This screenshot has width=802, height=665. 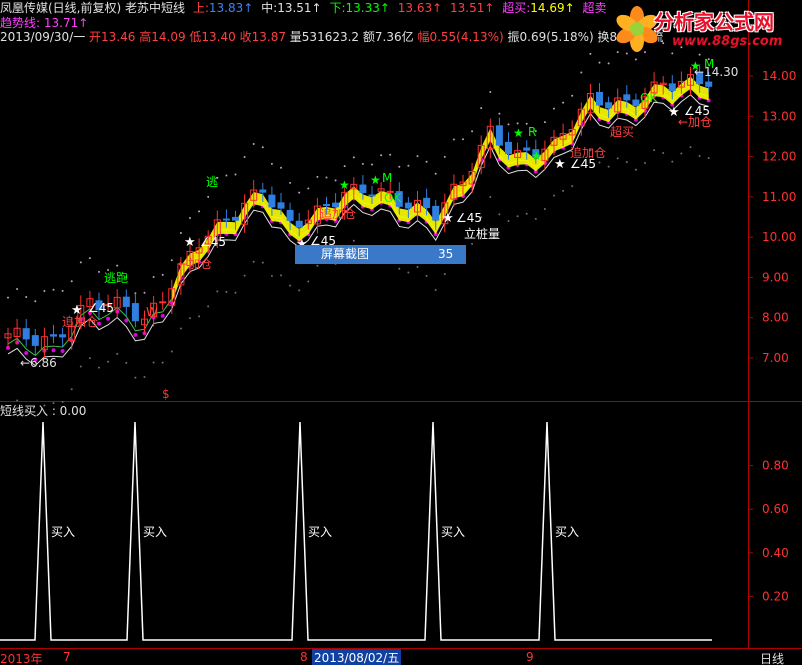 What do you see at coordinates (583, 164) in the screenshot?
I see `angle45-label-5: ∠45` at bounding box center [583, 164].